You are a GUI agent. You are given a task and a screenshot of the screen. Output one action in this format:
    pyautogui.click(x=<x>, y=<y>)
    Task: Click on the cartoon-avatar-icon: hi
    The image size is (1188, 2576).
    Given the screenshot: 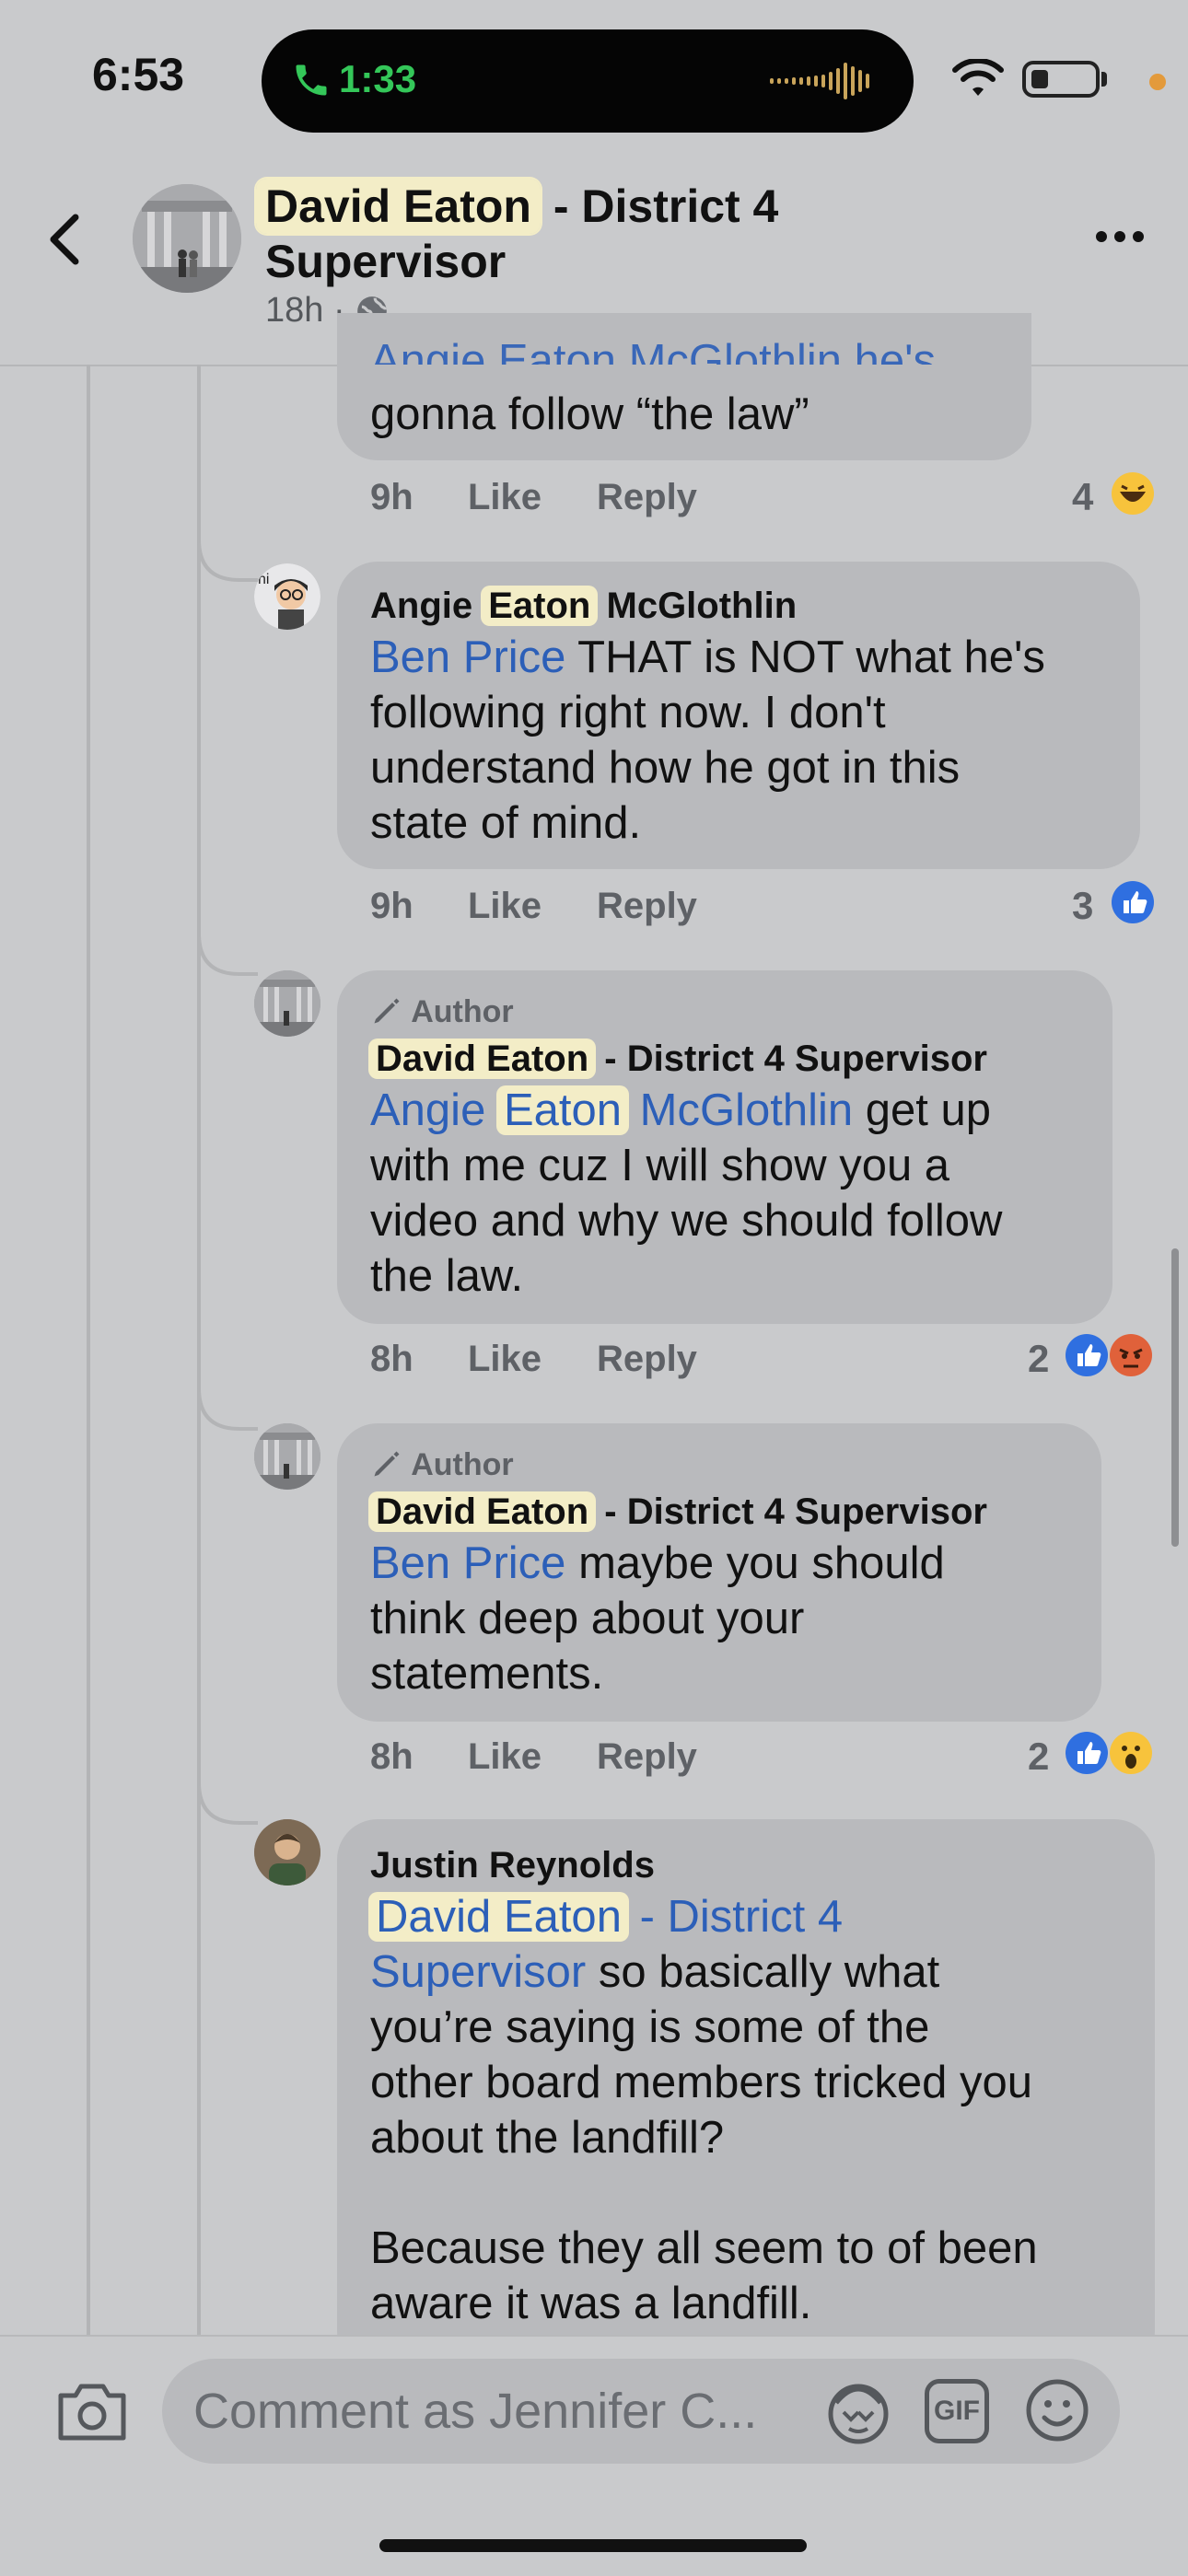 What is the action you would take?
    pyautogui.click(x=287, y=596)
    